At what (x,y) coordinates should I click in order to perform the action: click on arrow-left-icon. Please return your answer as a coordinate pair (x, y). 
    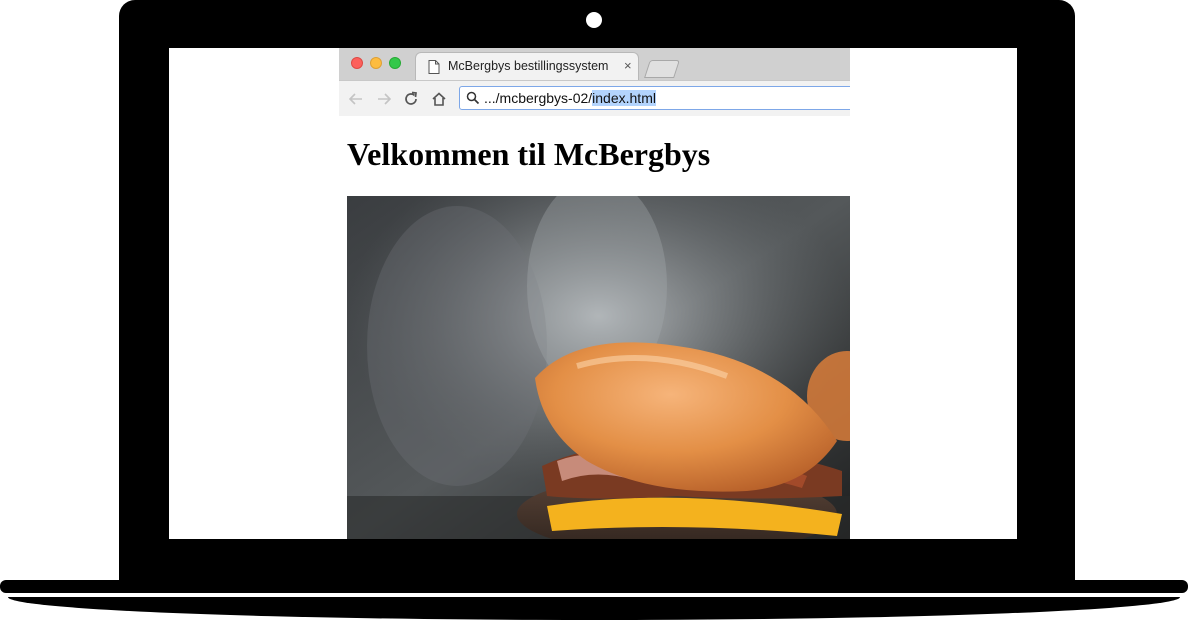
    Looking at the image, I should click on (356, 99).